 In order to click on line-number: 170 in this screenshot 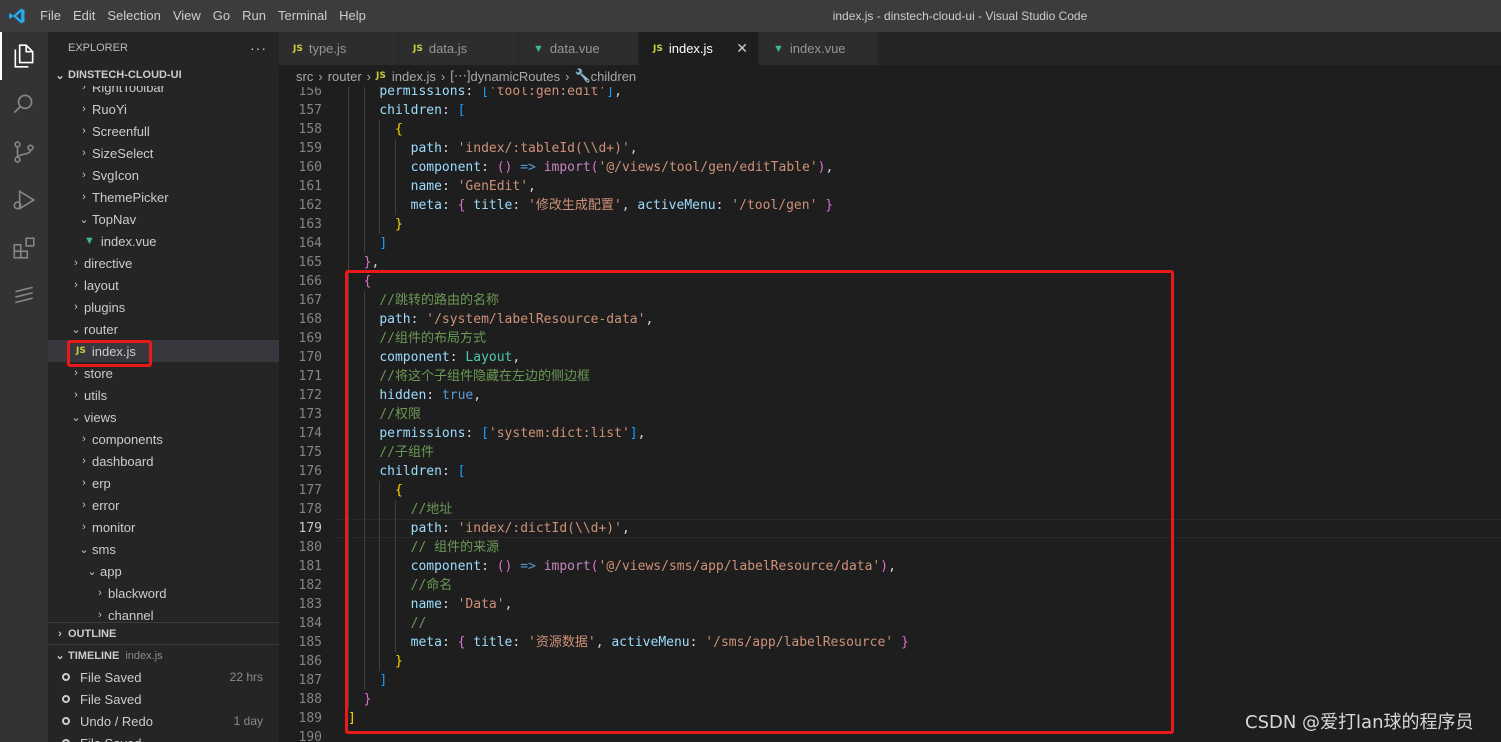, I will do `click(310, 357)`.